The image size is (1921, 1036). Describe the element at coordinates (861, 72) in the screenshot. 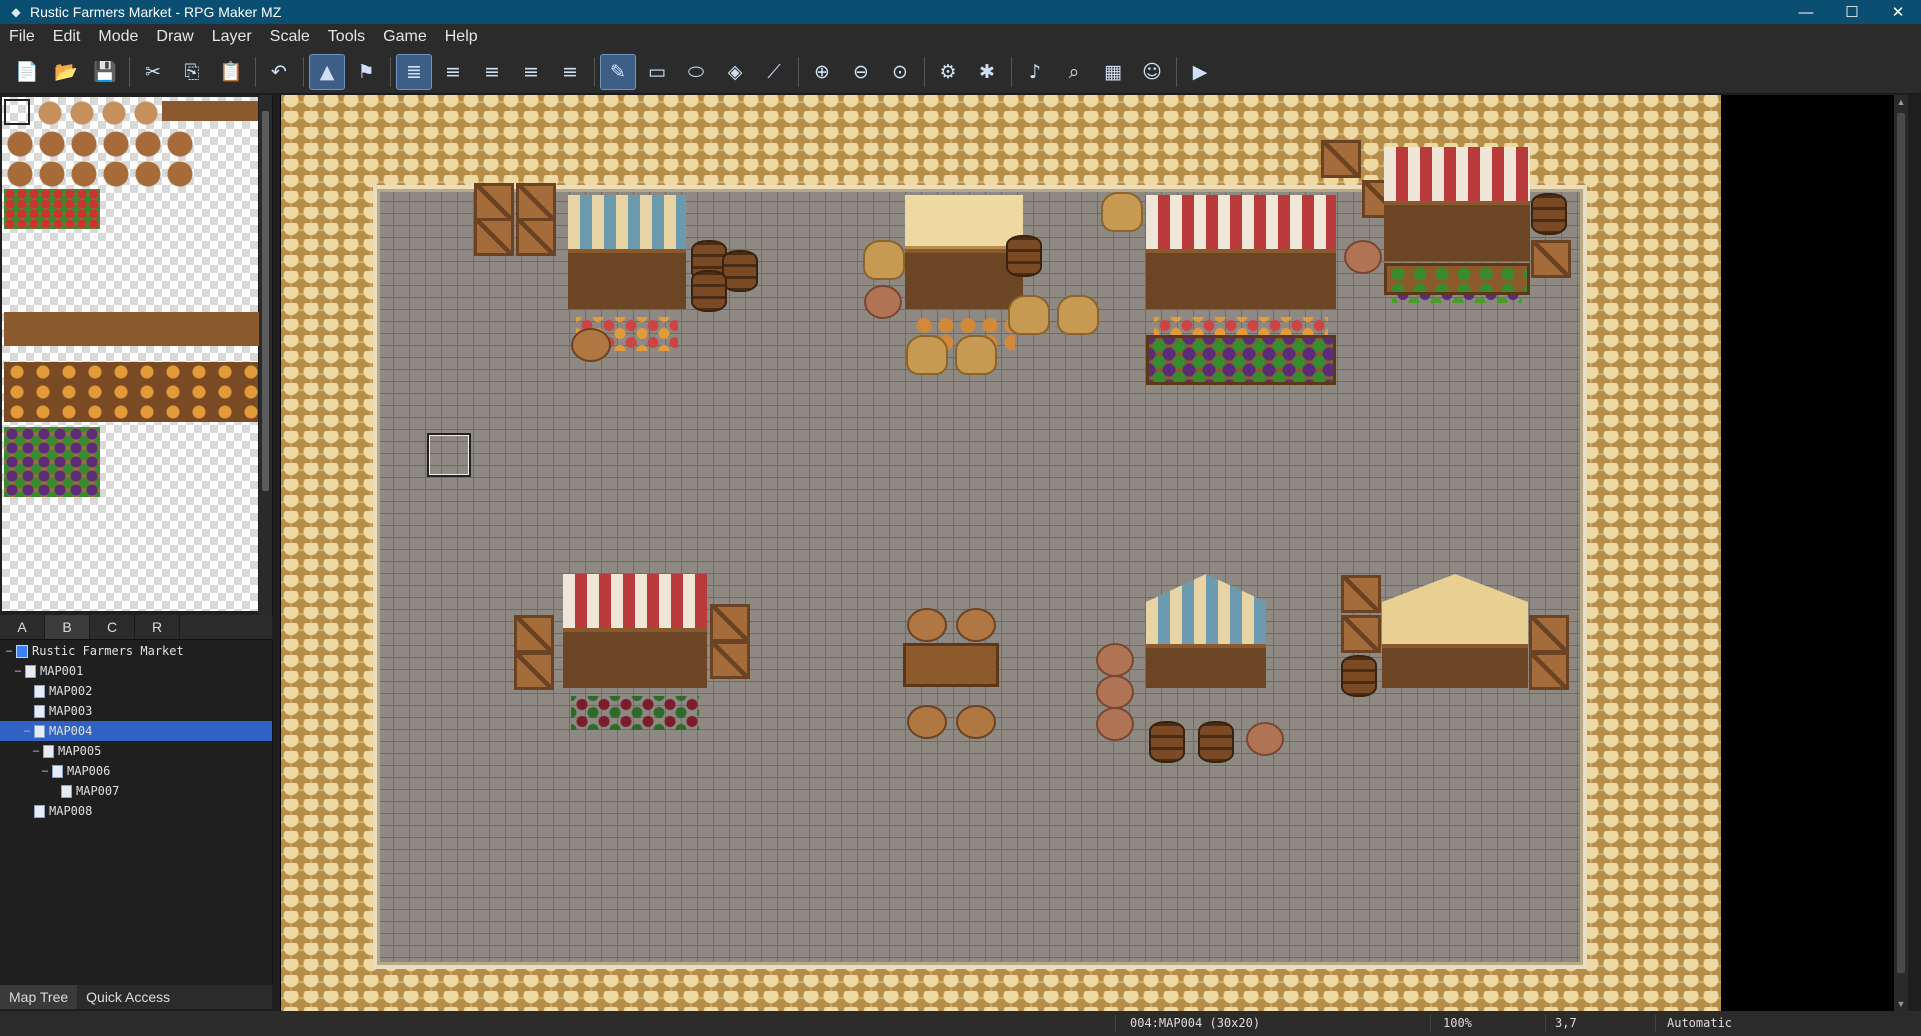

I see `zoom-out-button: ⊖` at that location.